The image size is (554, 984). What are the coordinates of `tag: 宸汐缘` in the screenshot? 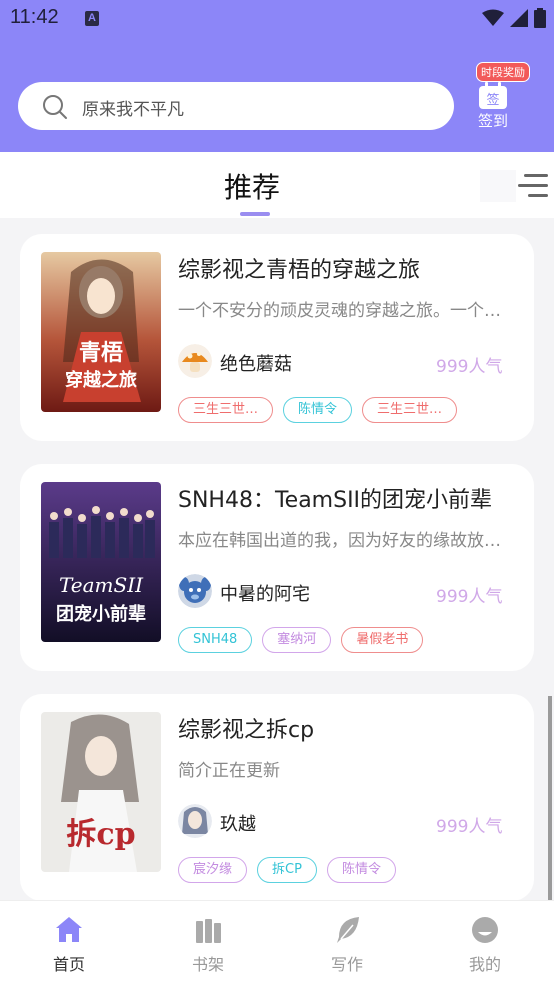 It's located at (213, 870).